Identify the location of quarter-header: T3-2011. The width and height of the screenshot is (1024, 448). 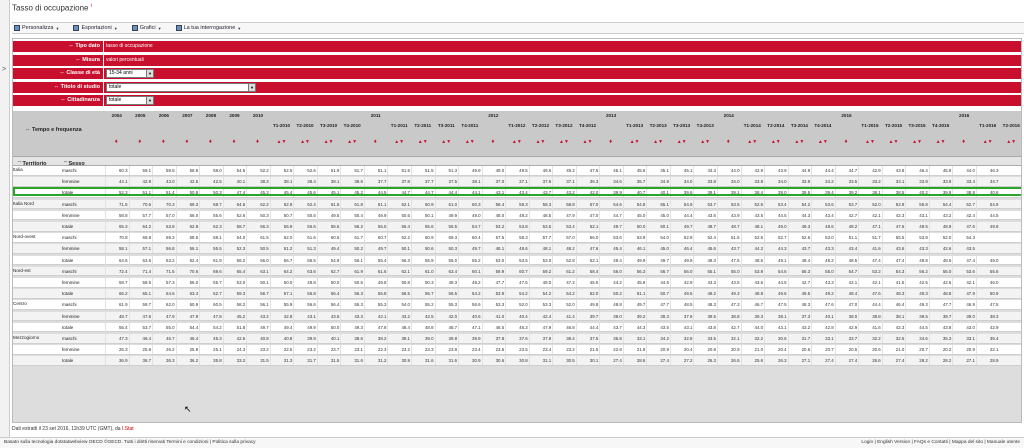
(447, 125).